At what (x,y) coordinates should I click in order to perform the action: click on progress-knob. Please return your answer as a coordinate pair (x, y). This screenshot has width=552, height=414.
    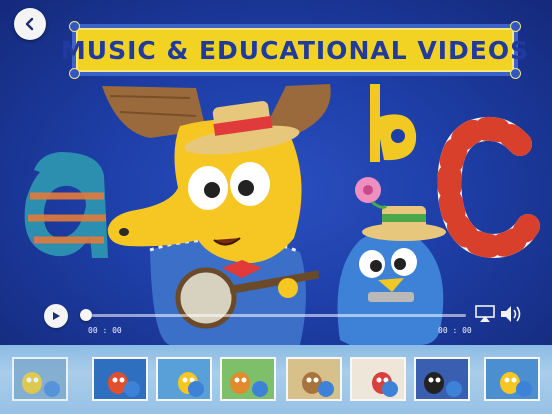
    Looking at the image, I should click on (86, 315).